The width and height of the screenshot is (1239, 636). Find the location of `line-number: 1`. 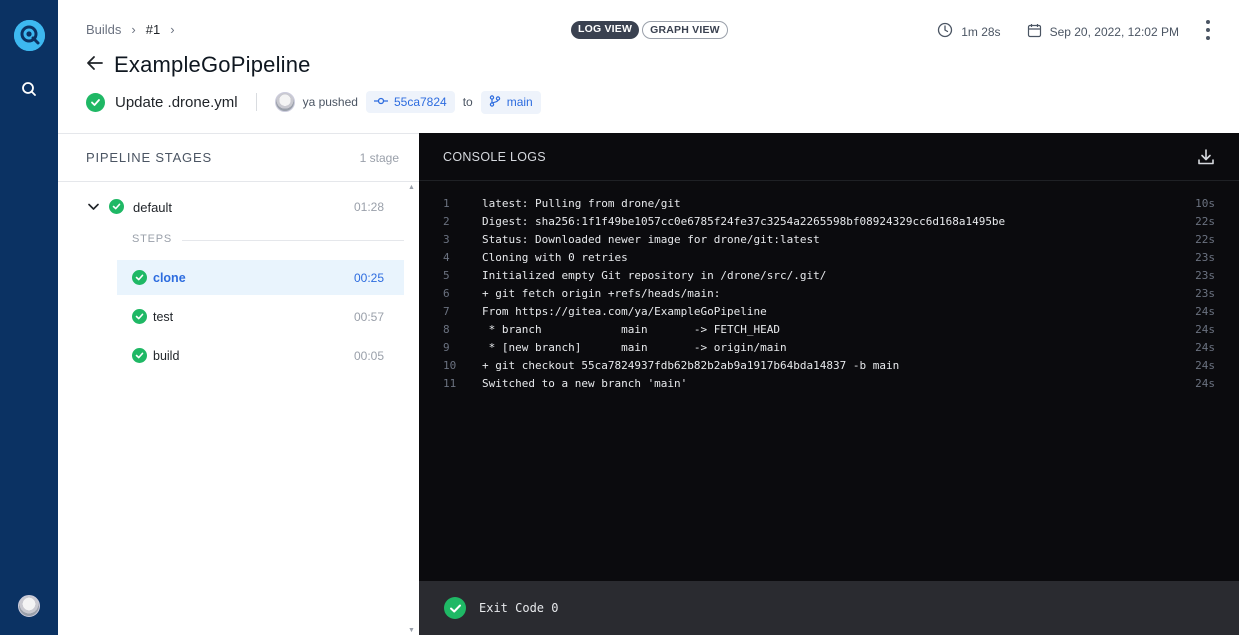

line-number: 1 is located at coordinates (446, 203).